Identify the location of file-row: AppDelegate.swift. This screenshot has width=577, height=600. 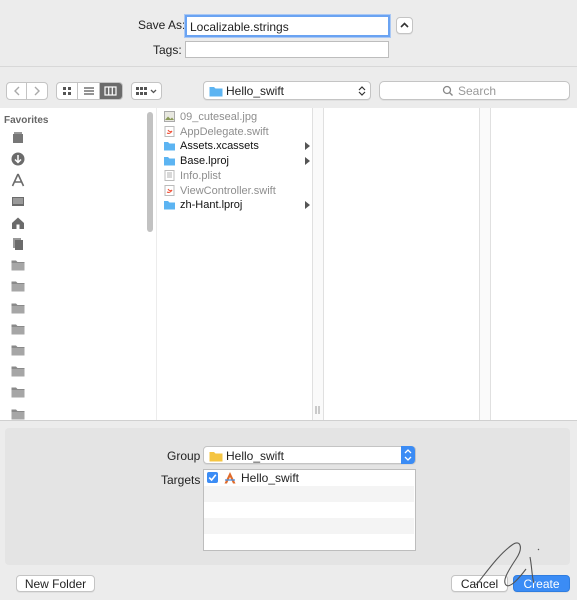
(234, 132).